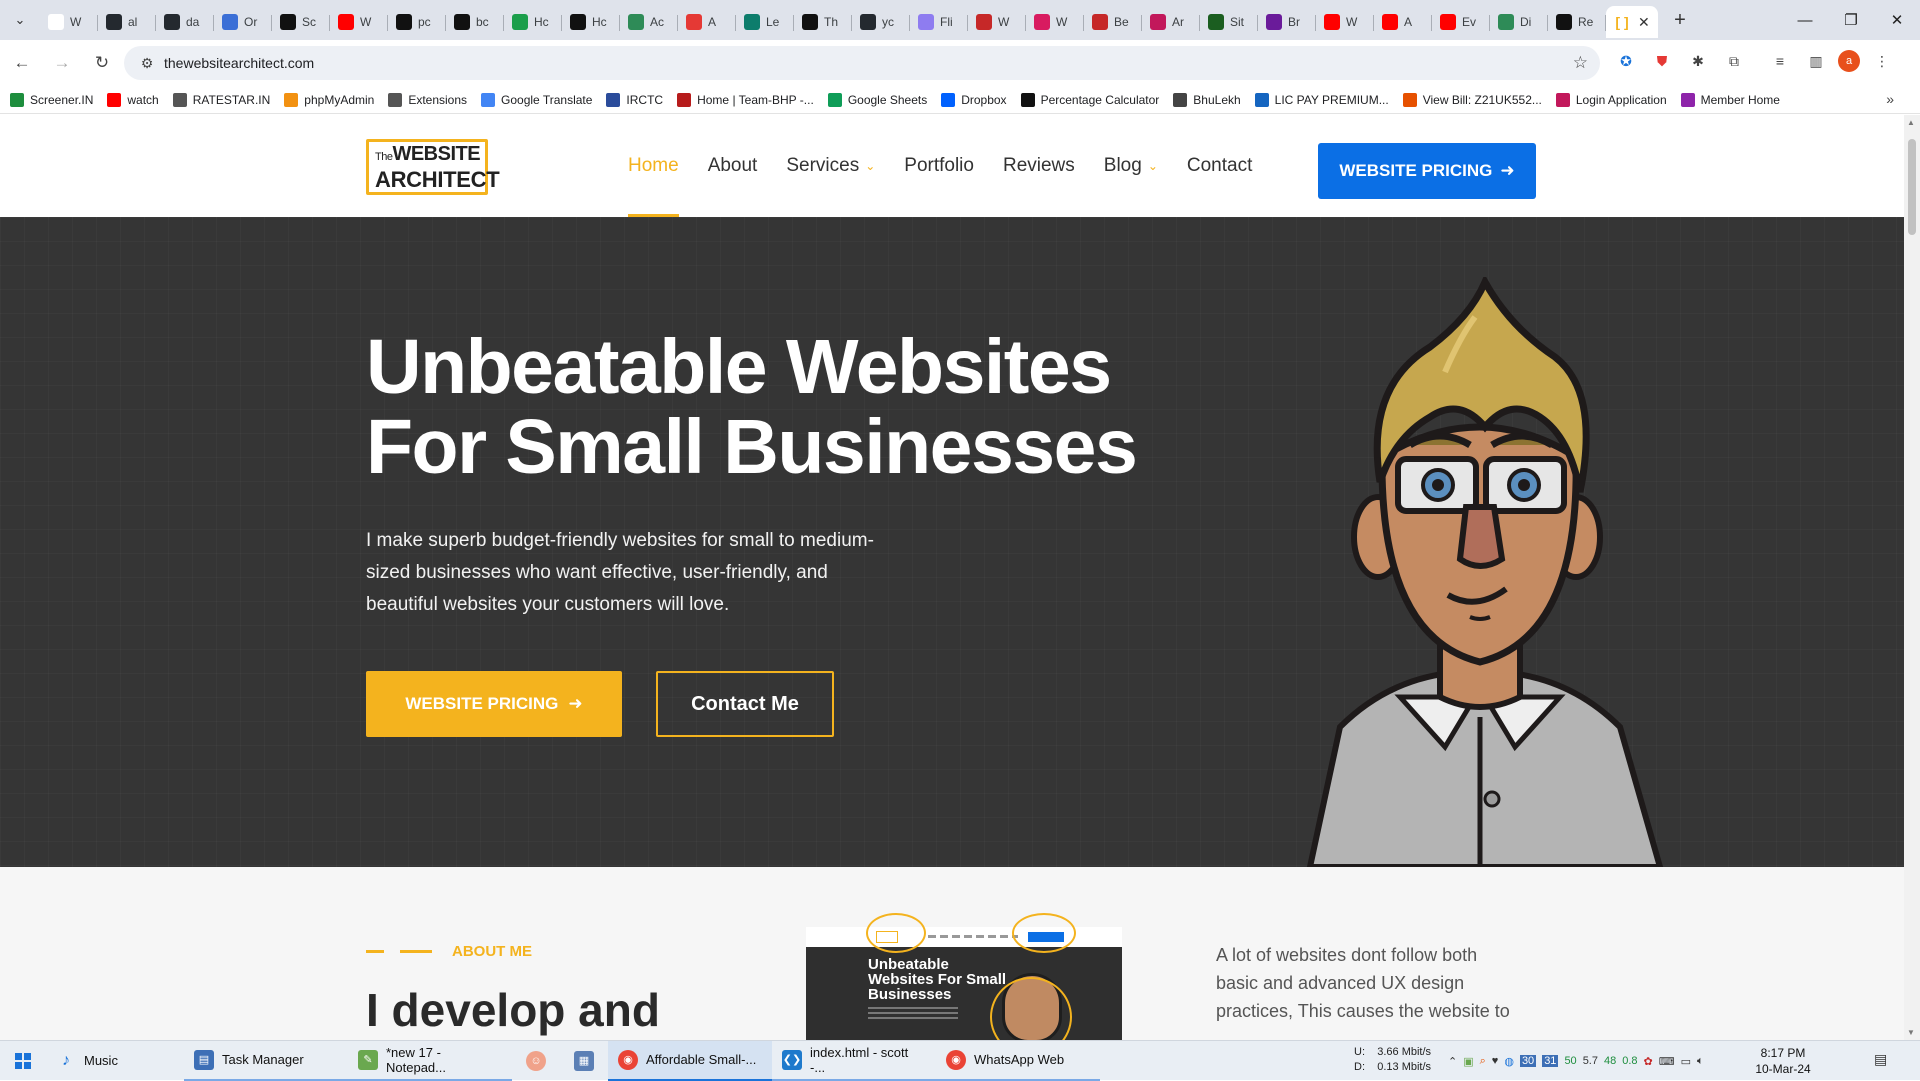 This screenshot has width=1920, height=1081. I want to click on bookmark-star-icon: ☆, so click(1580, 63).